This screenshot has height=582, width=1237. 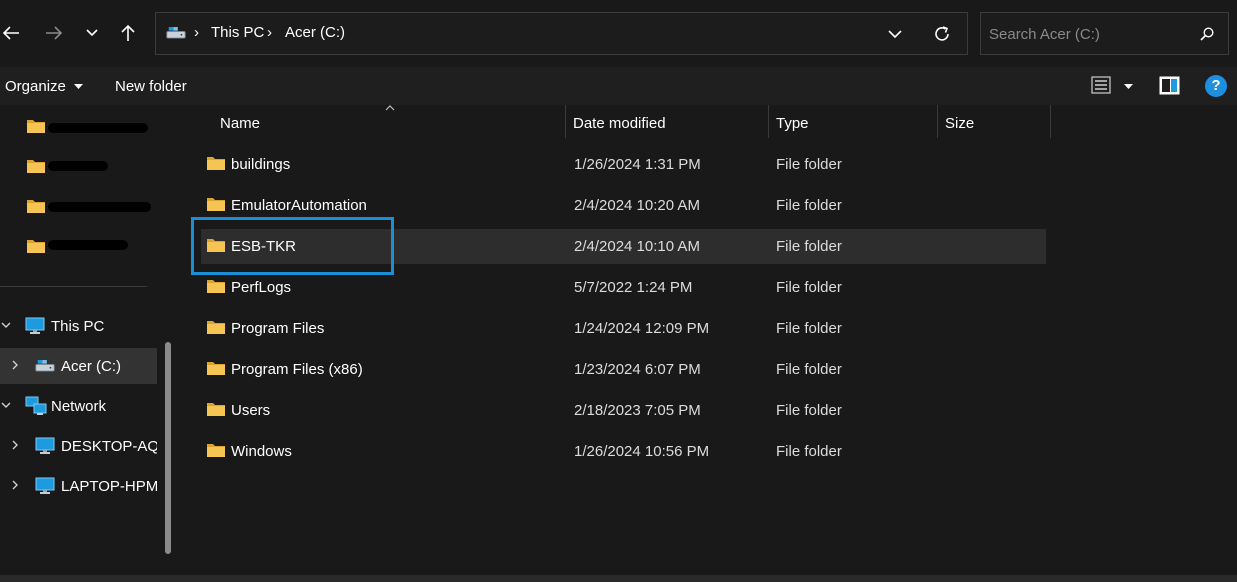 What do you see at coordinates (251, 410) in the screenshot?
I see `file-name: Users` at bounding box center [251, 410].